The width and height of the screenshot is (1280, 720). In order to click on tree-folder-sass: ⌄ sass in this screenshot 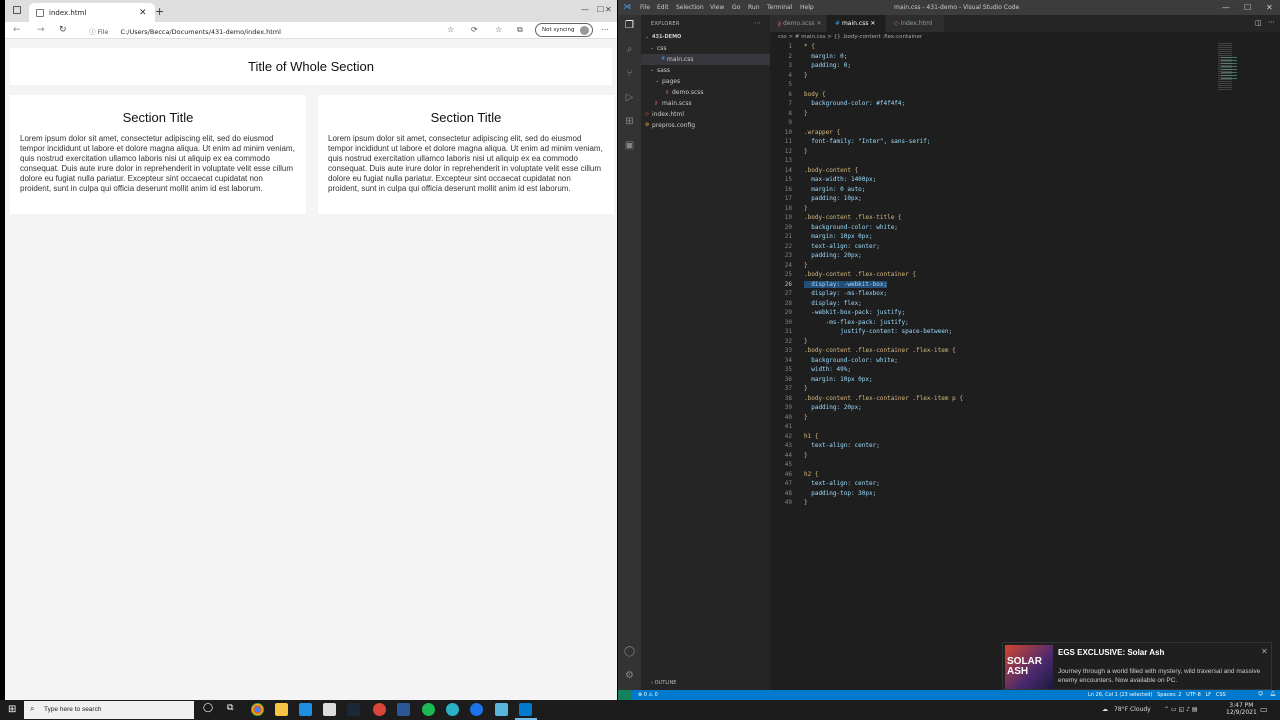, I will do `click(705, 70)`.